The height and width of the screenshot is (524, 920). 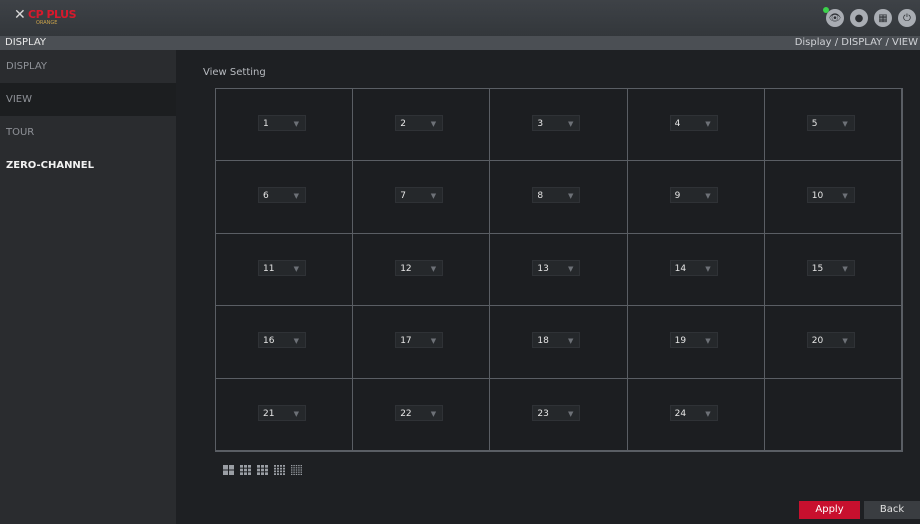 I want to click on channel-select: 16 ▼, so click(x=282, y=340).